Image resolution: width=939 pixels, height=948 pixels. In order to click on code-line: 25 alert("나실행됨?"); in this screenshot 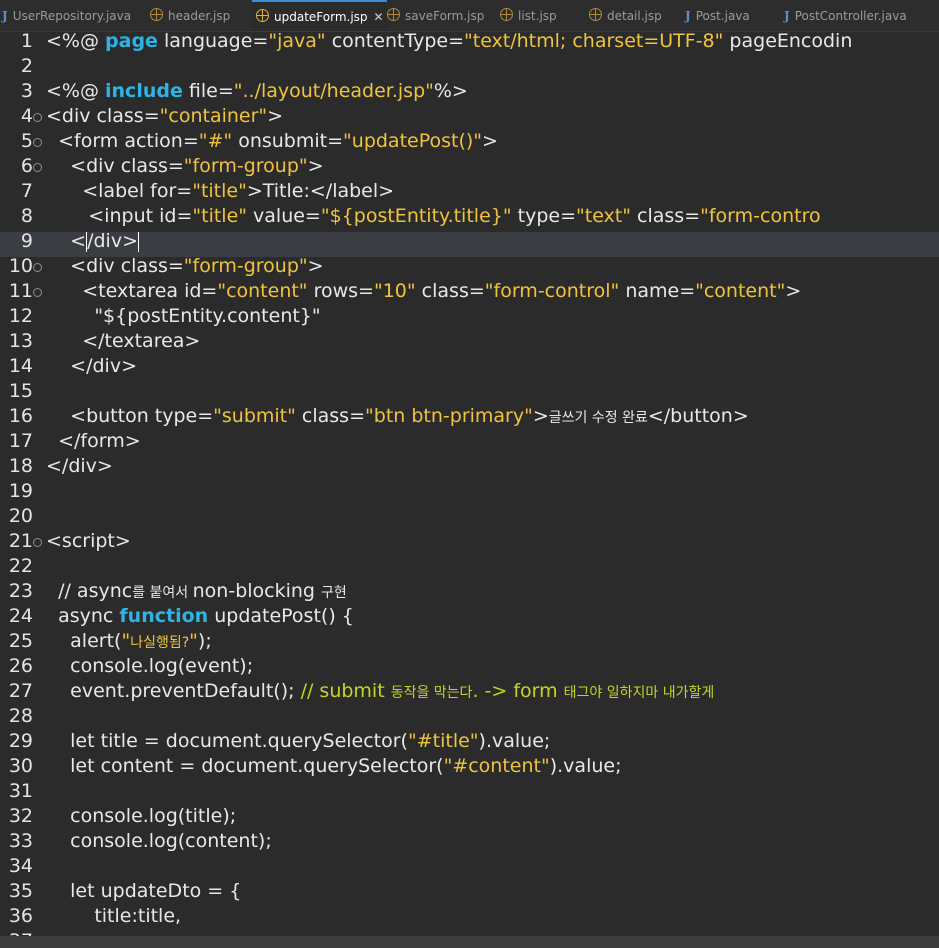, I will do `click(469, 643)`.